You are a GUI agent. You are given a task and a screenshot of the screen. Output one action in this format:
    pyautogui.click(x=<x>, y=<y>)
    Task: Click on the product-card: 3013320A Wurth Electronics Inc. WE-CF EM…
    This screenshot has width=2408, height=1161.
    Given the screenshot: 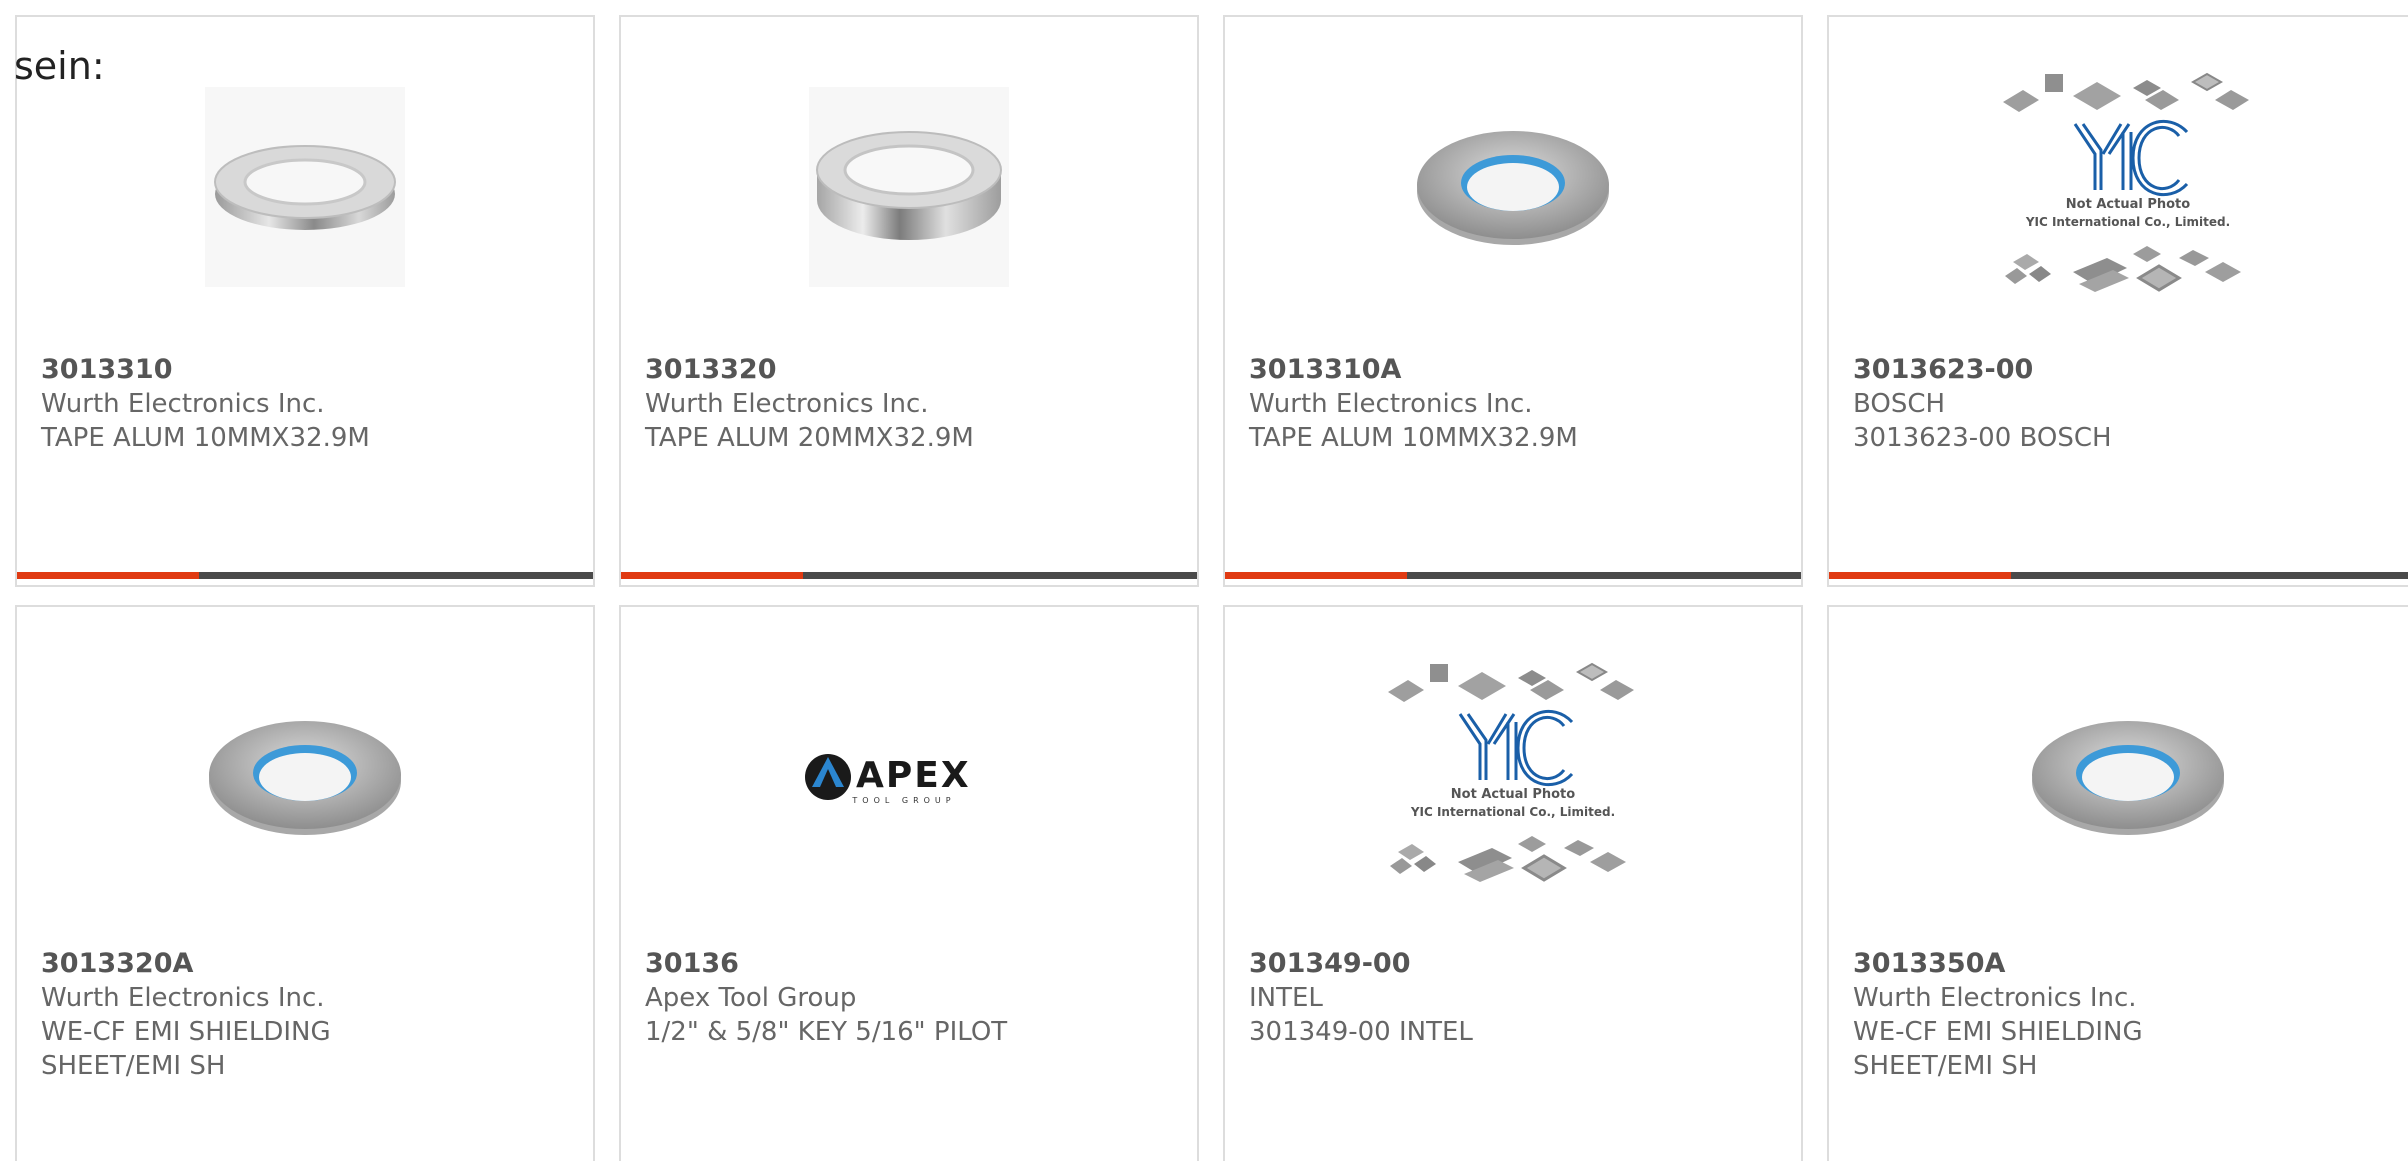 What is the action you would take?
    pyautogui.click(x=305, y=883)
    